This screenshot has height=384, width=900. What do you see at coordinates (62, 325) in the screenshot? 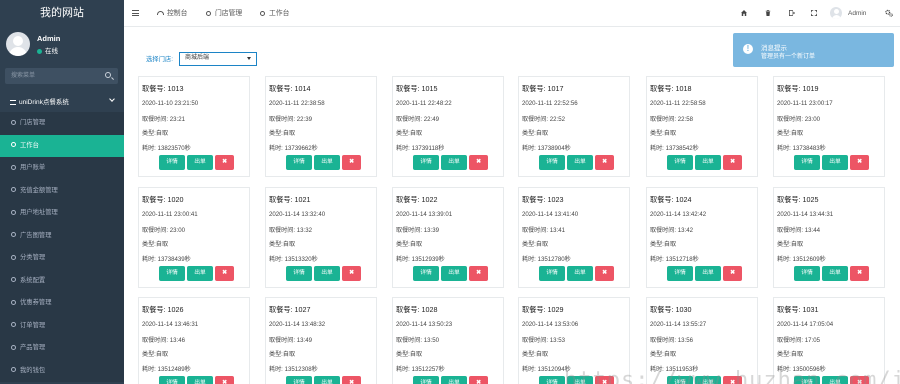
I see `sidebar-item-orders: 订单管理` at bounding box center [62, 325].